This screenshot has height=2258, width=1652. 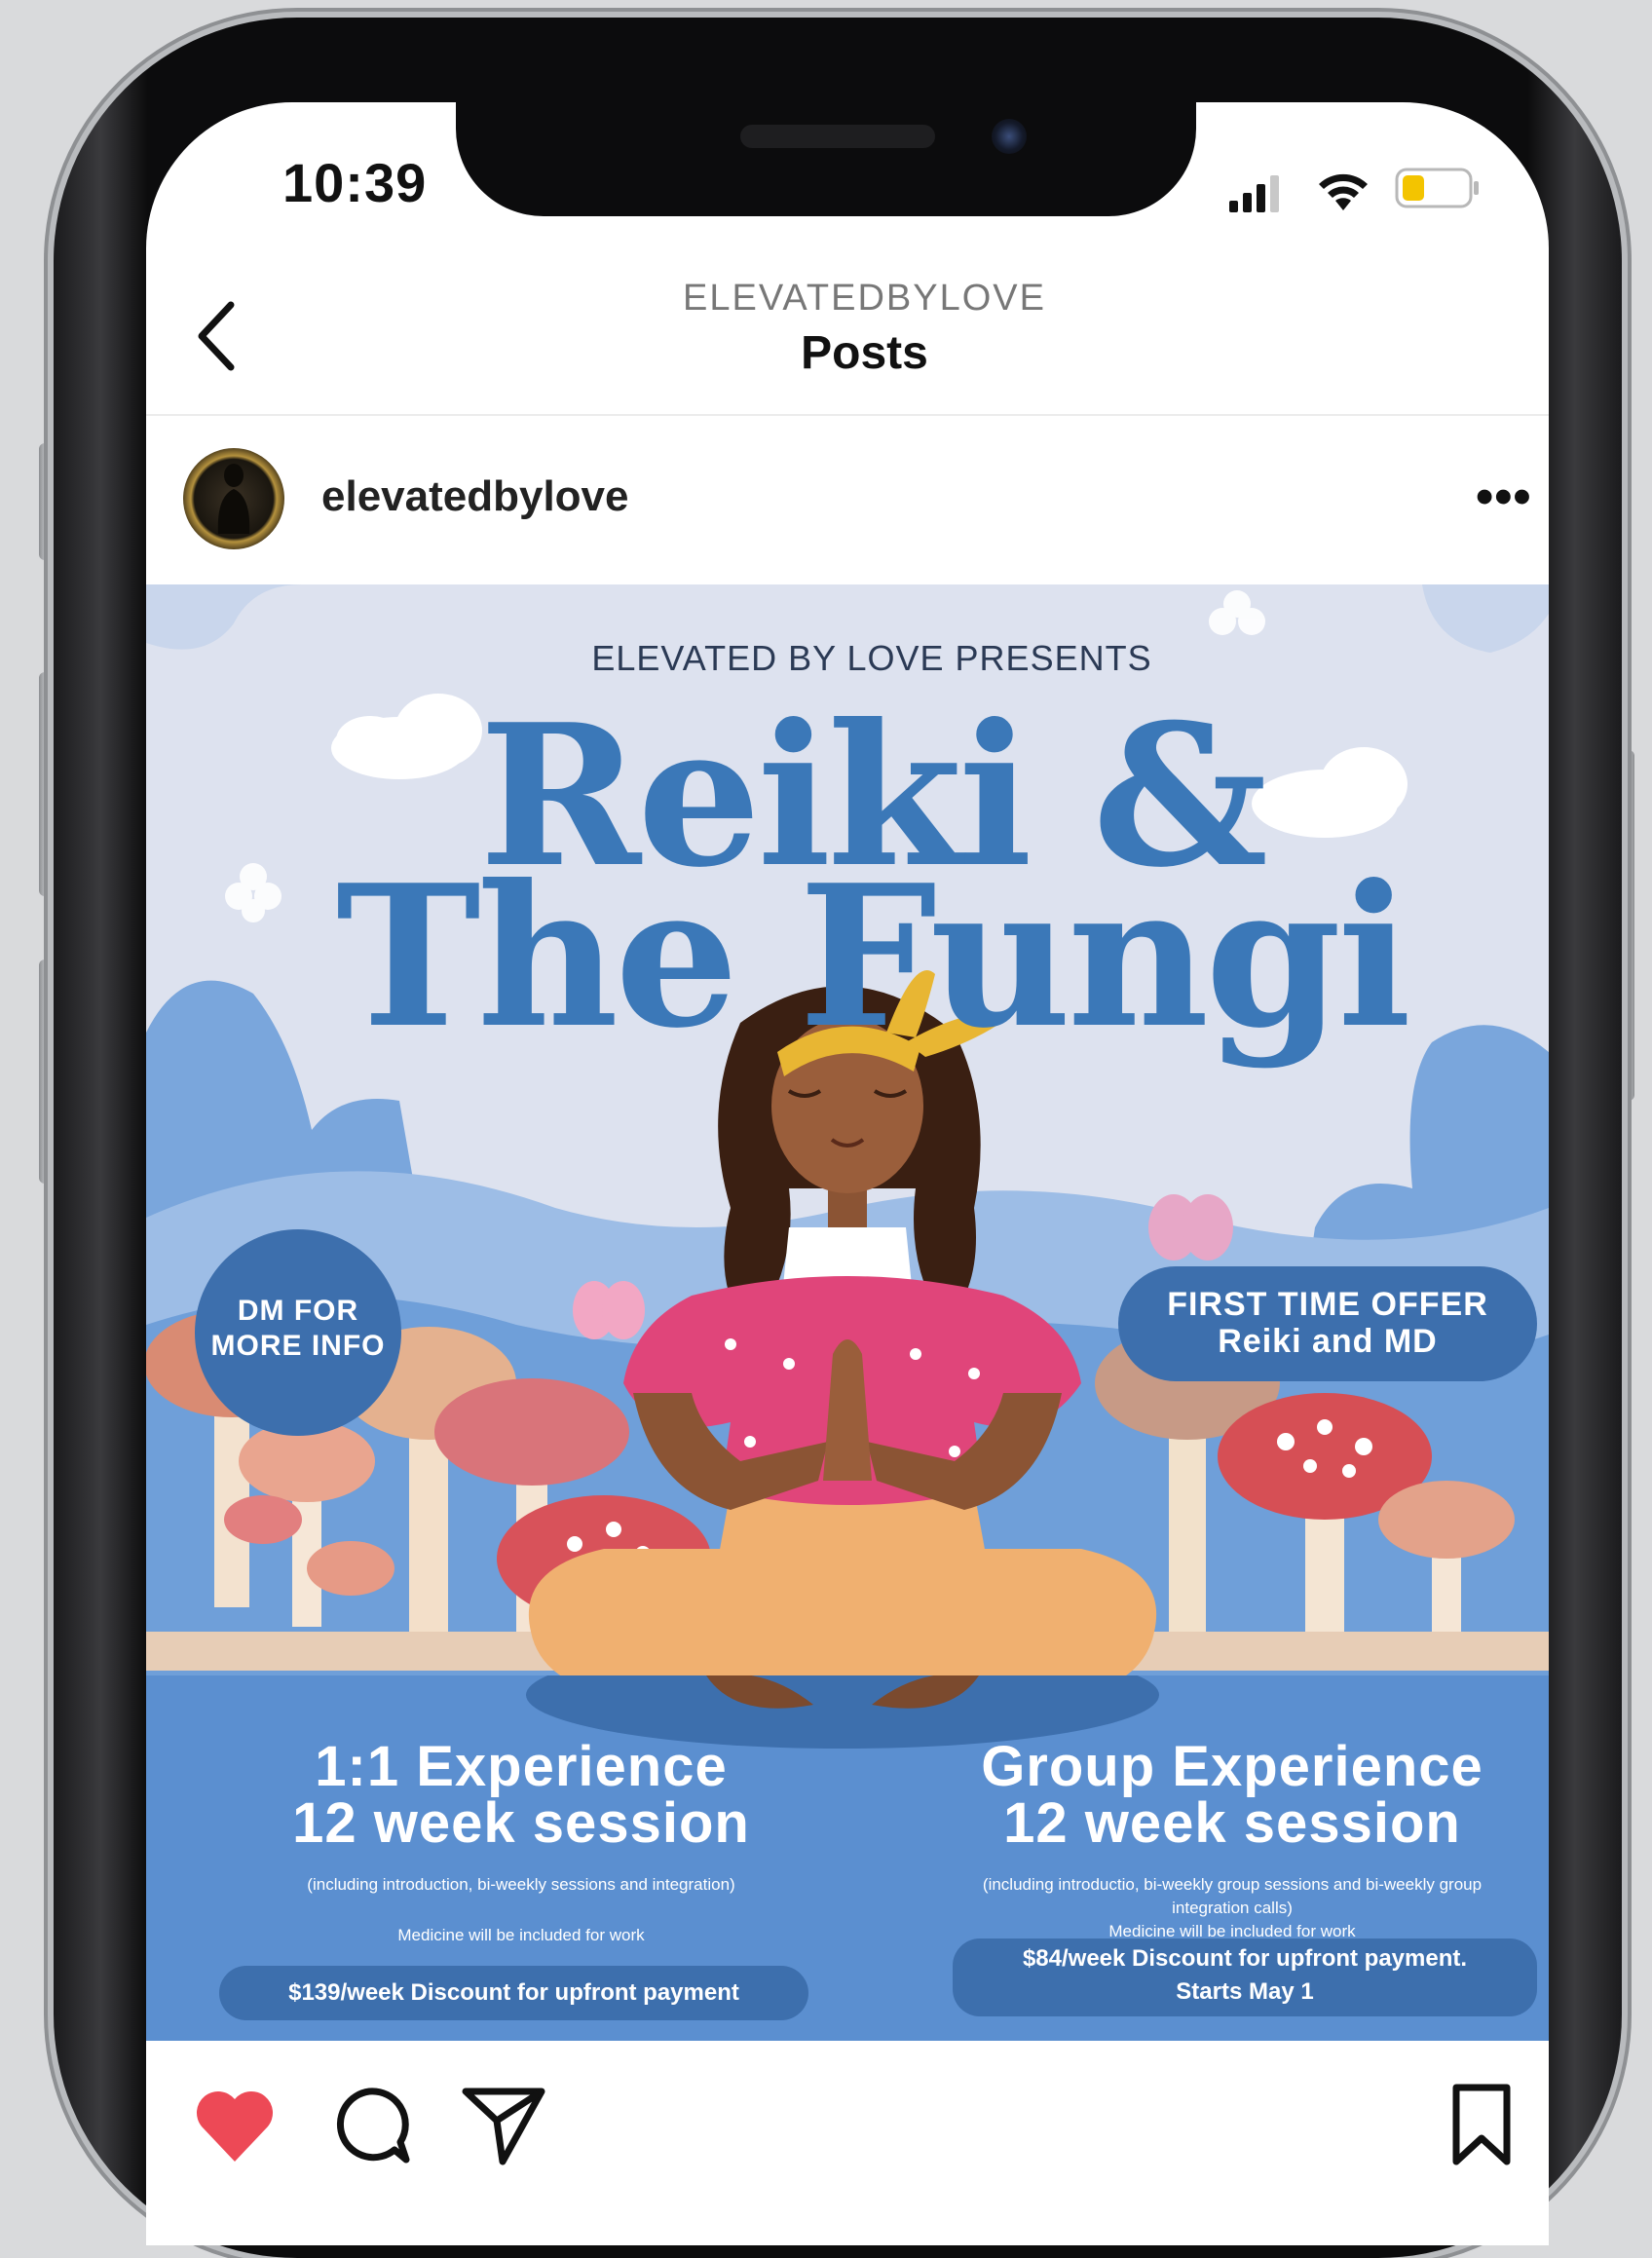 I want to click on one-on-one-heading-line2: 12 week session, so click(x=521, y=1823).